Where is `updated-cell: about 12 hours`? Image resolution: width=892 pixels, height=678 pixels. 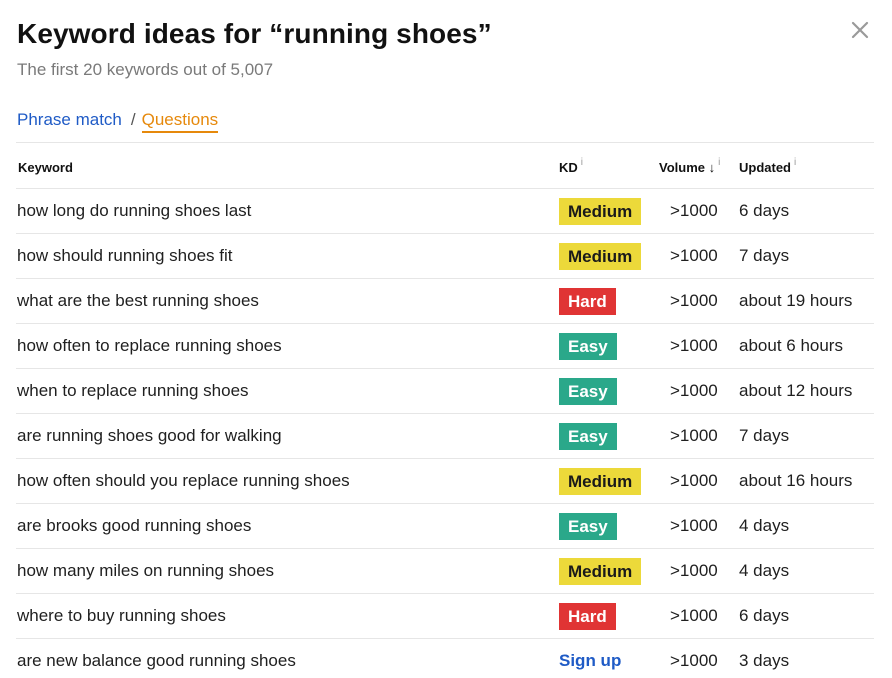
updated-cell: about 12 hours is located at coordinates (796, 390).